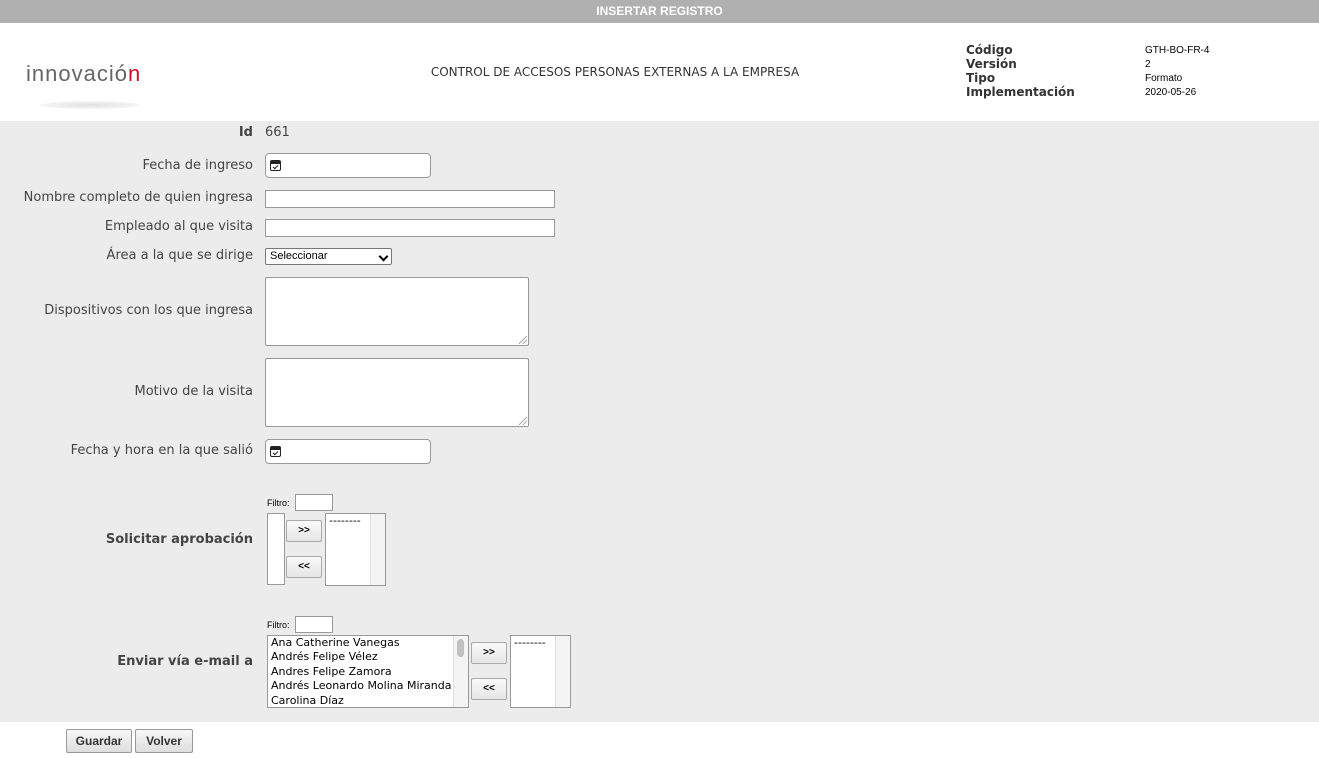  Describe the element at coordinates (397, 392) in the screenshot. I see `motivo-textarea` at that location.